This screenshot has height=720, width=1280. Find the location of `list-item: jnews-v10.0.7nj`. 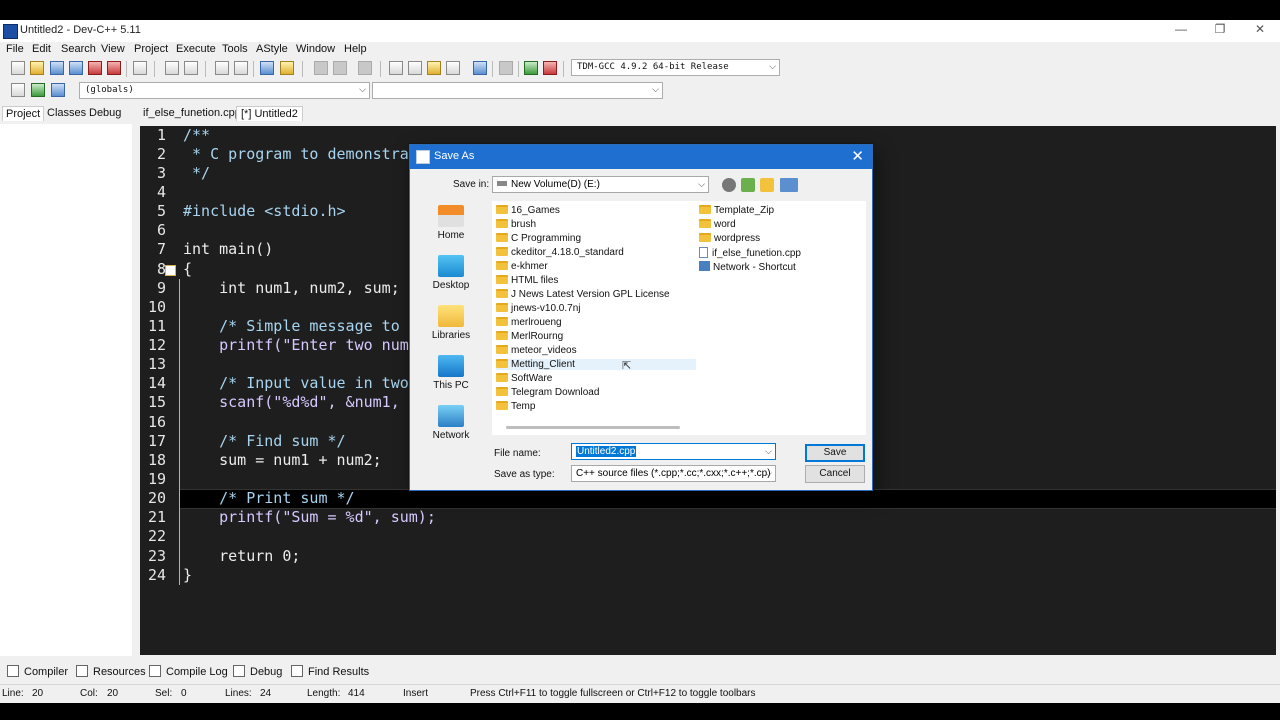

list-item: jnews-v10.0.7nj is located at coordinates (538, 308).